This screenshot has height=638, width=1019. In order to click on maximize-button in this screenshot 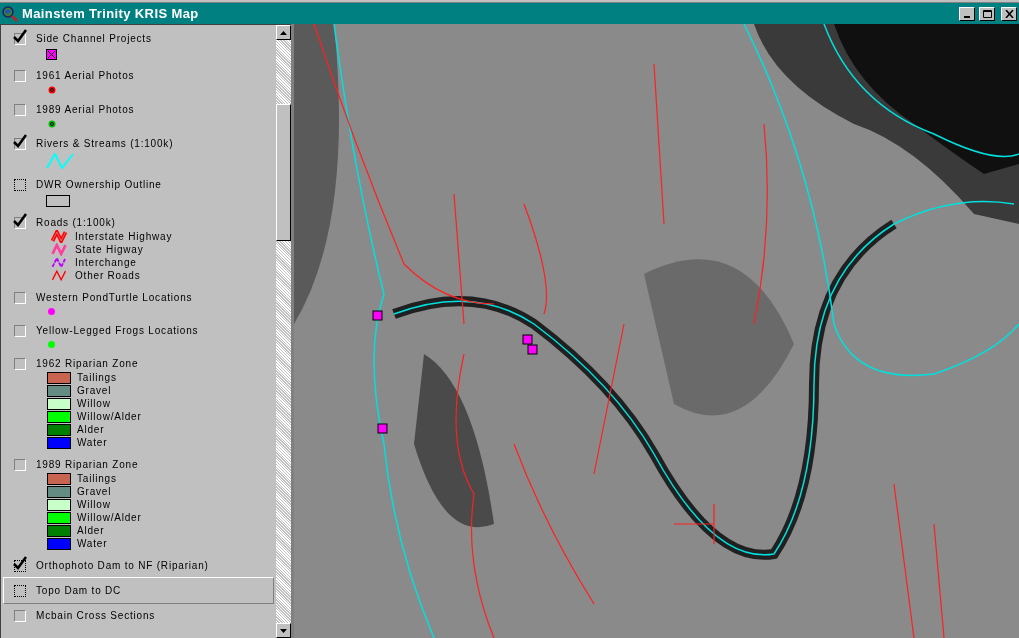, I will do `click(987, 13)`.